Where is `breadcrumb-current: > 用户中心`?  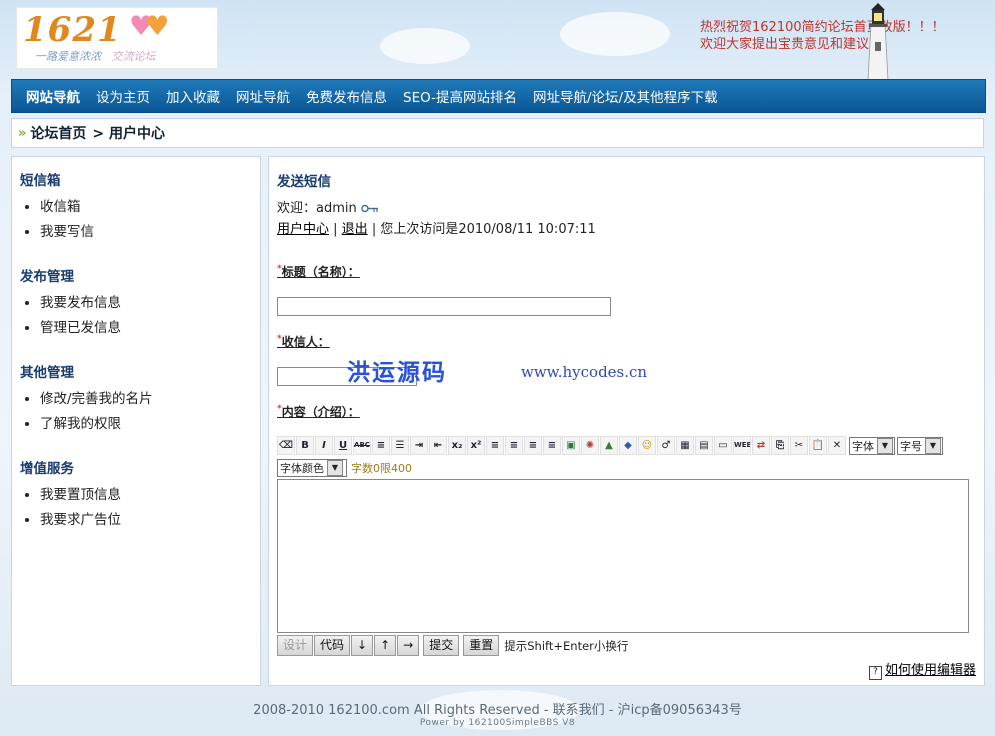
breadcrumb-current: > 用户中心 is located at coordinates (129, 134).